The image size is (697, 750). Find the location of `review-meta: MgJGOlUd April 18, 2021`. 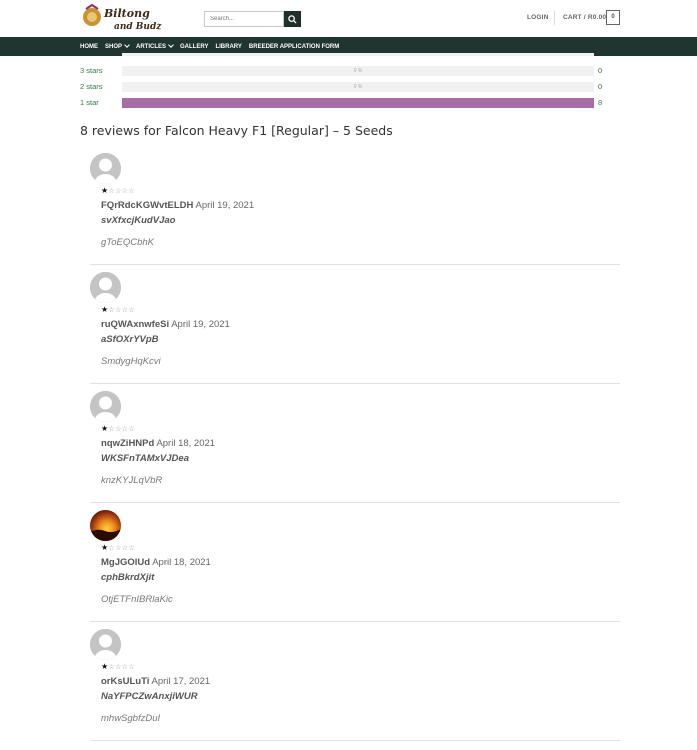

review-meta: MgJGOlUd April 18, 2021 is located at coordinates (156, 562).